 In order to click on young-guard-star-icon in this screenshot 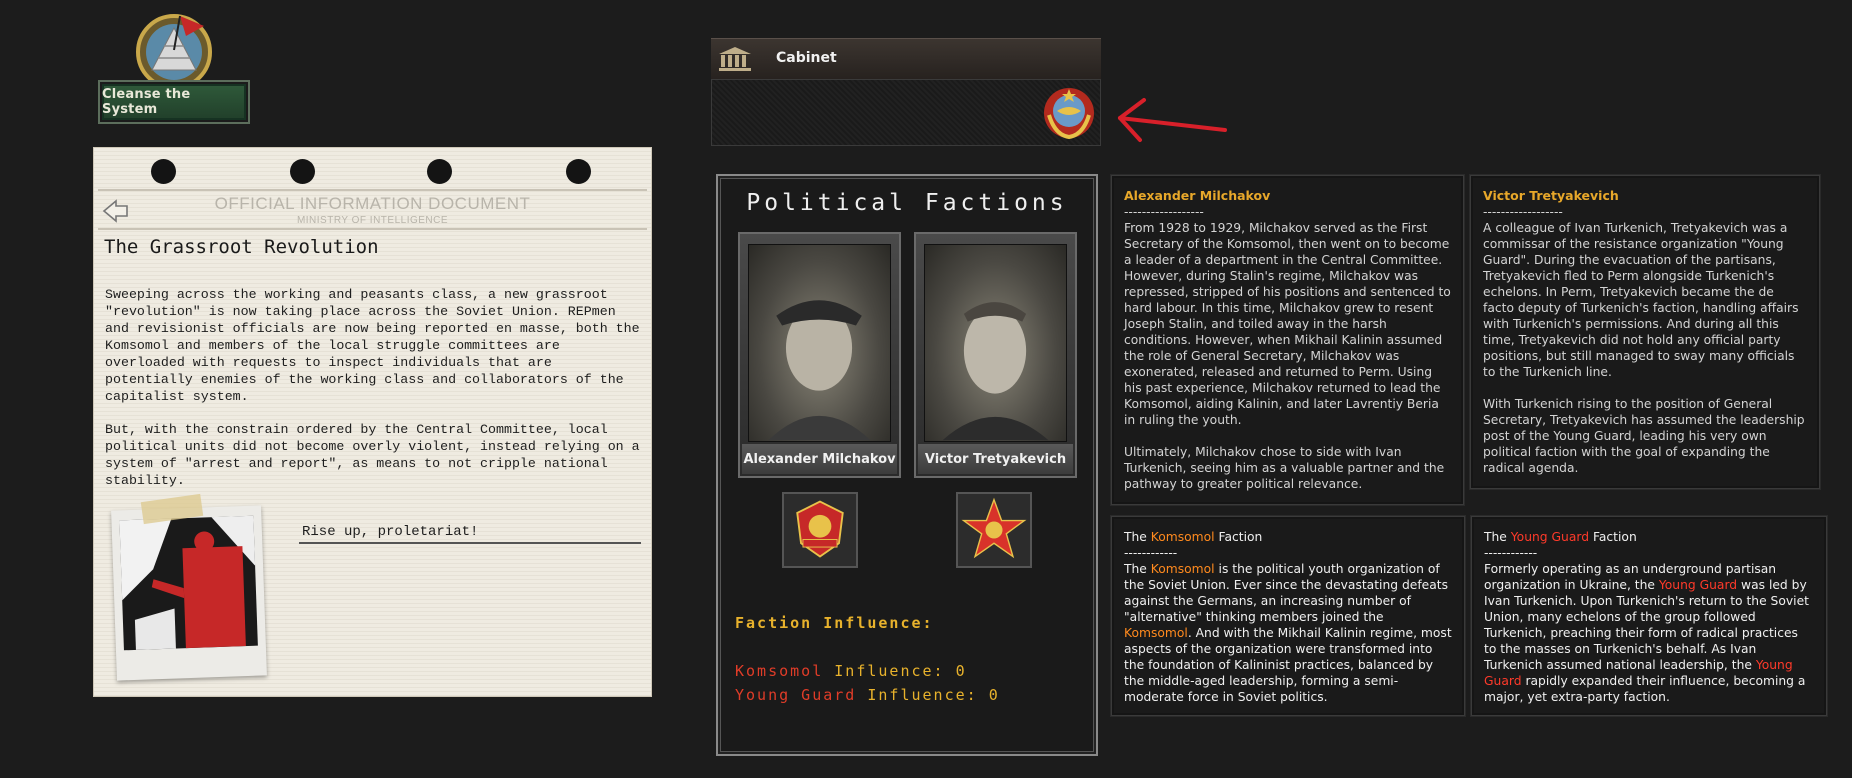, I will do `click(994, 530)`.